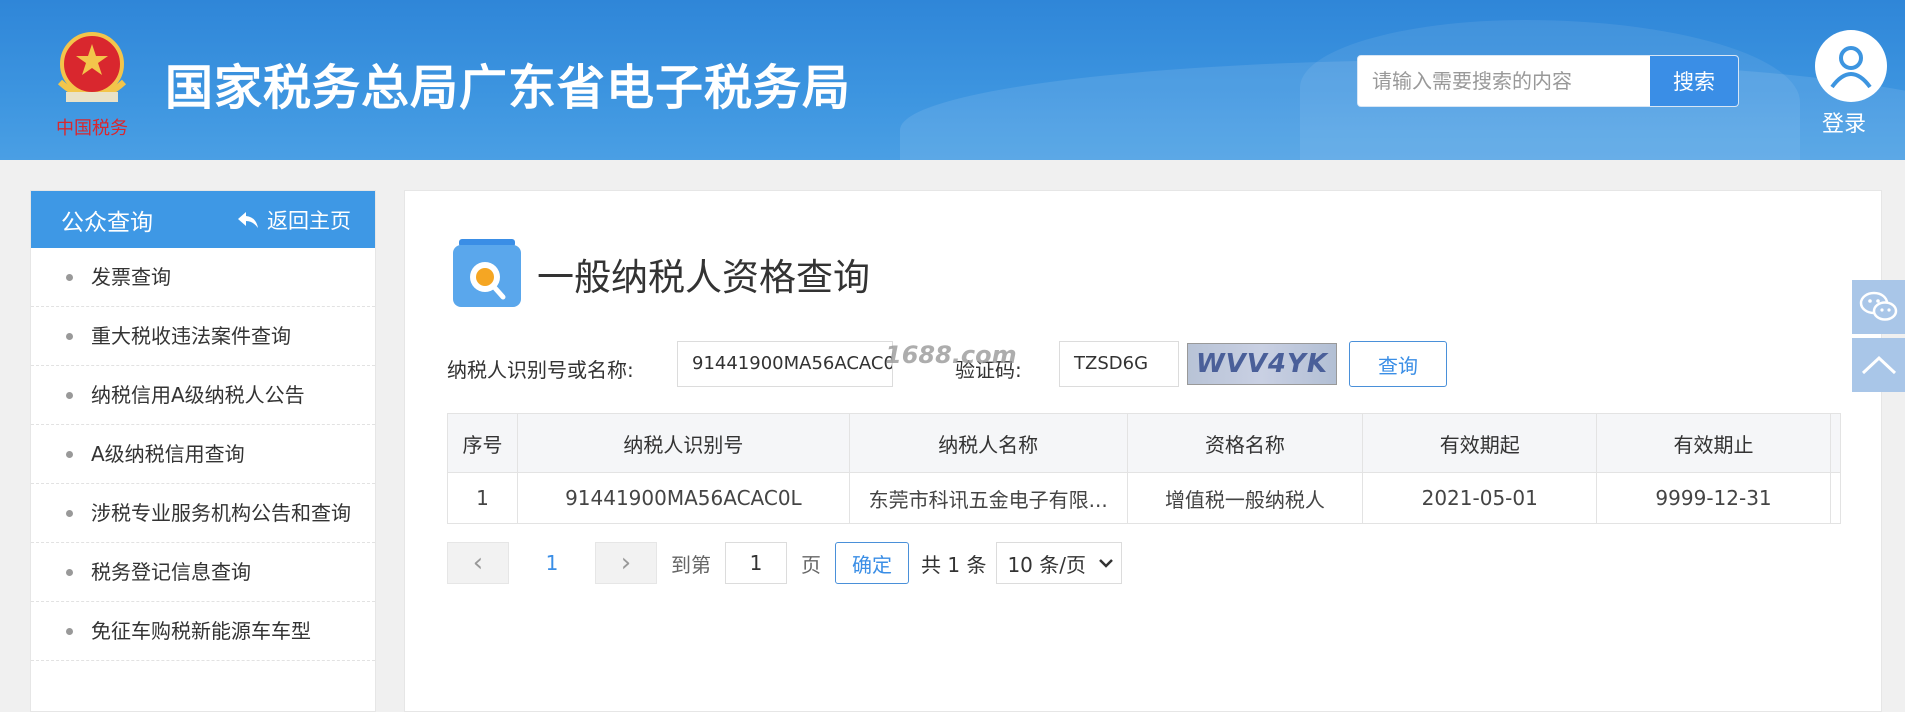  Describe the element at coordinates (1106, 563) in the screenshot. I see `chevron-down-icon` at that location.